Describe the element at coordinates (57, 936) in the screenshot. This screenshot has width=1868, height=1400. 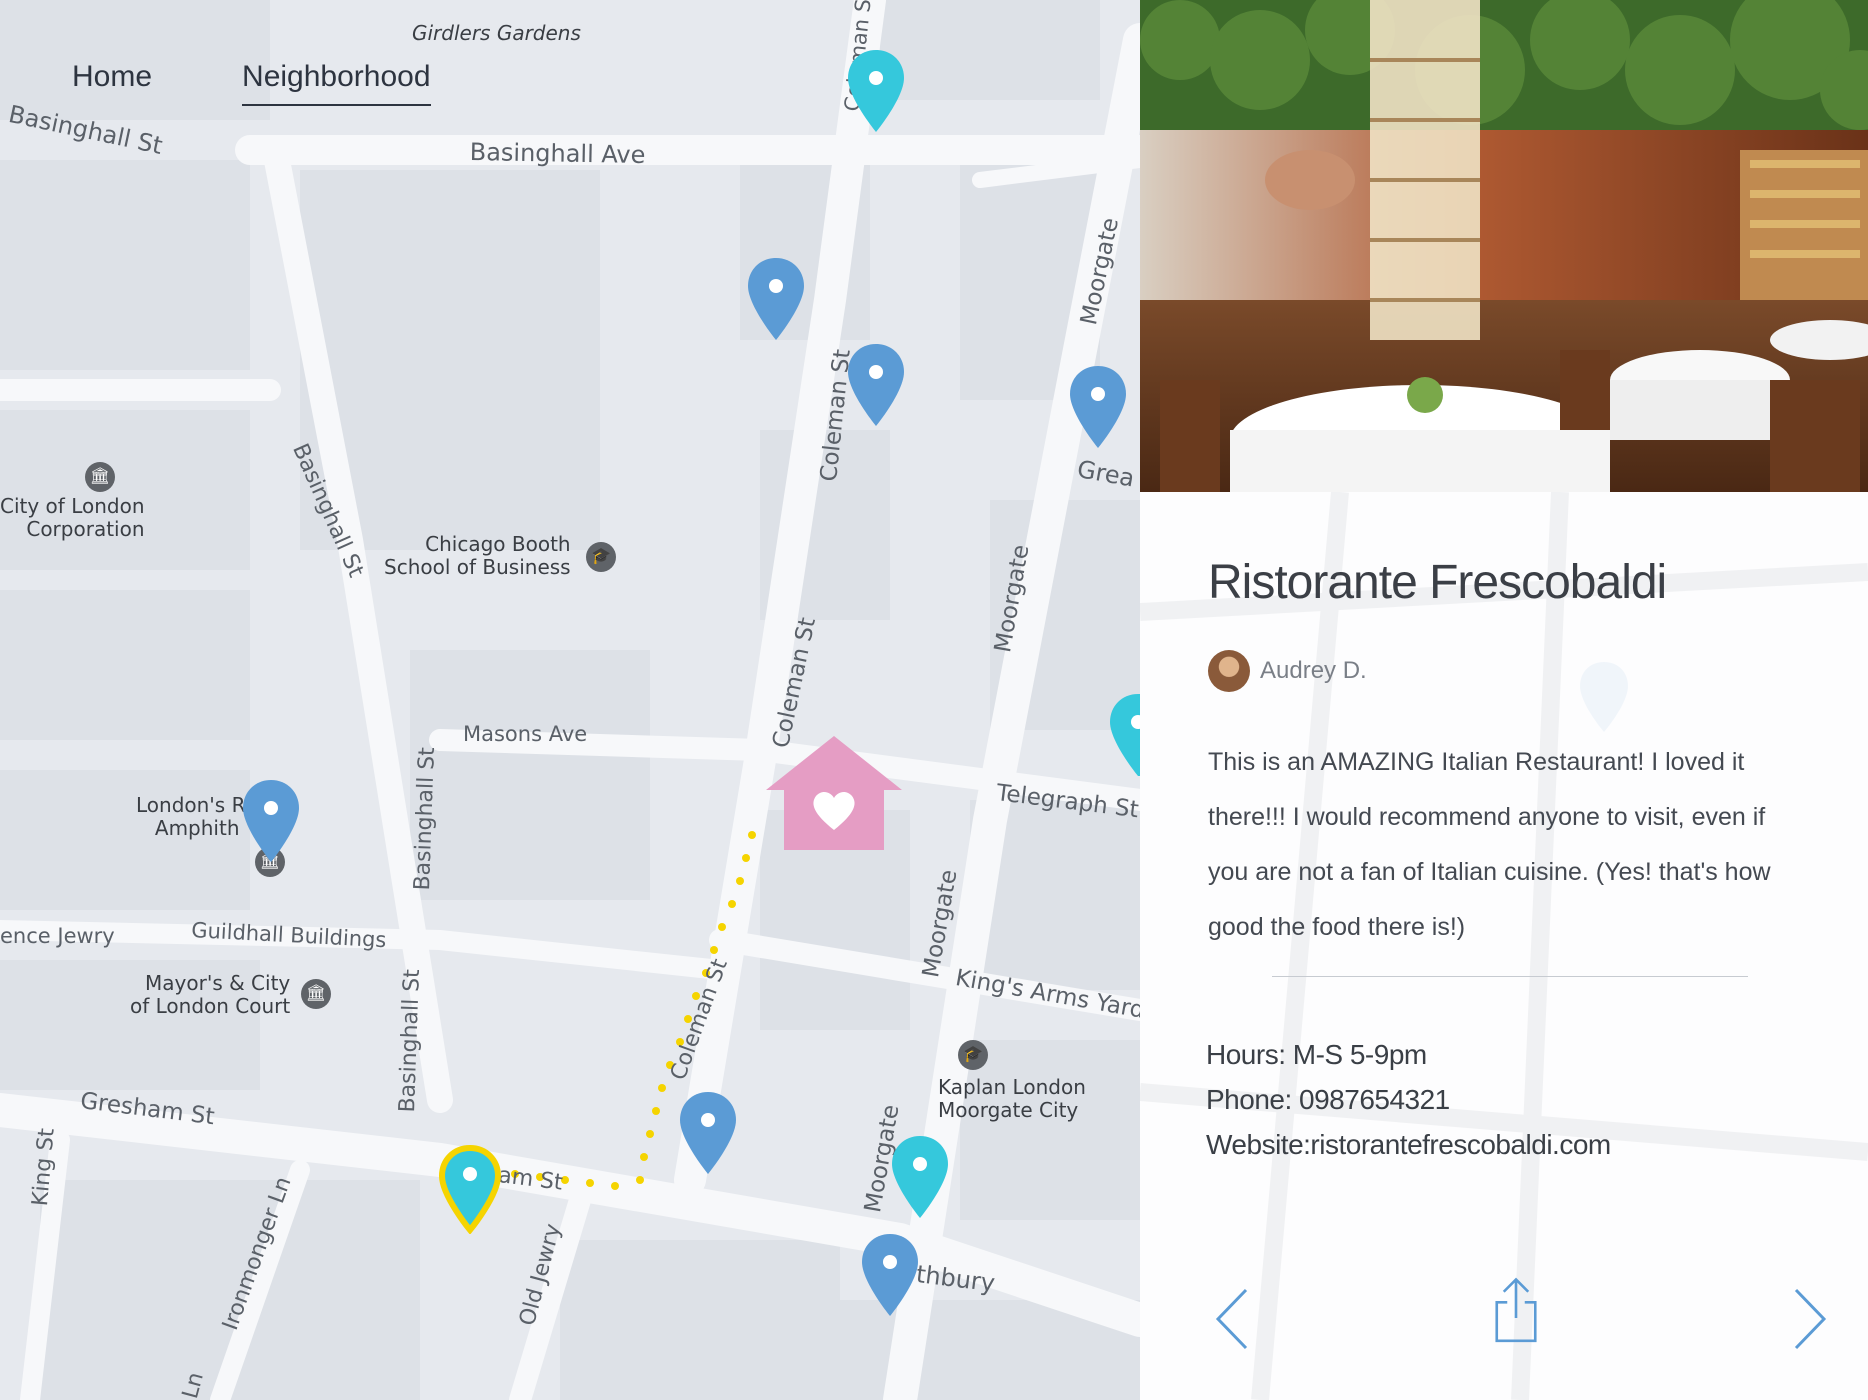
I see `street-label: ence Jewry` at that location.